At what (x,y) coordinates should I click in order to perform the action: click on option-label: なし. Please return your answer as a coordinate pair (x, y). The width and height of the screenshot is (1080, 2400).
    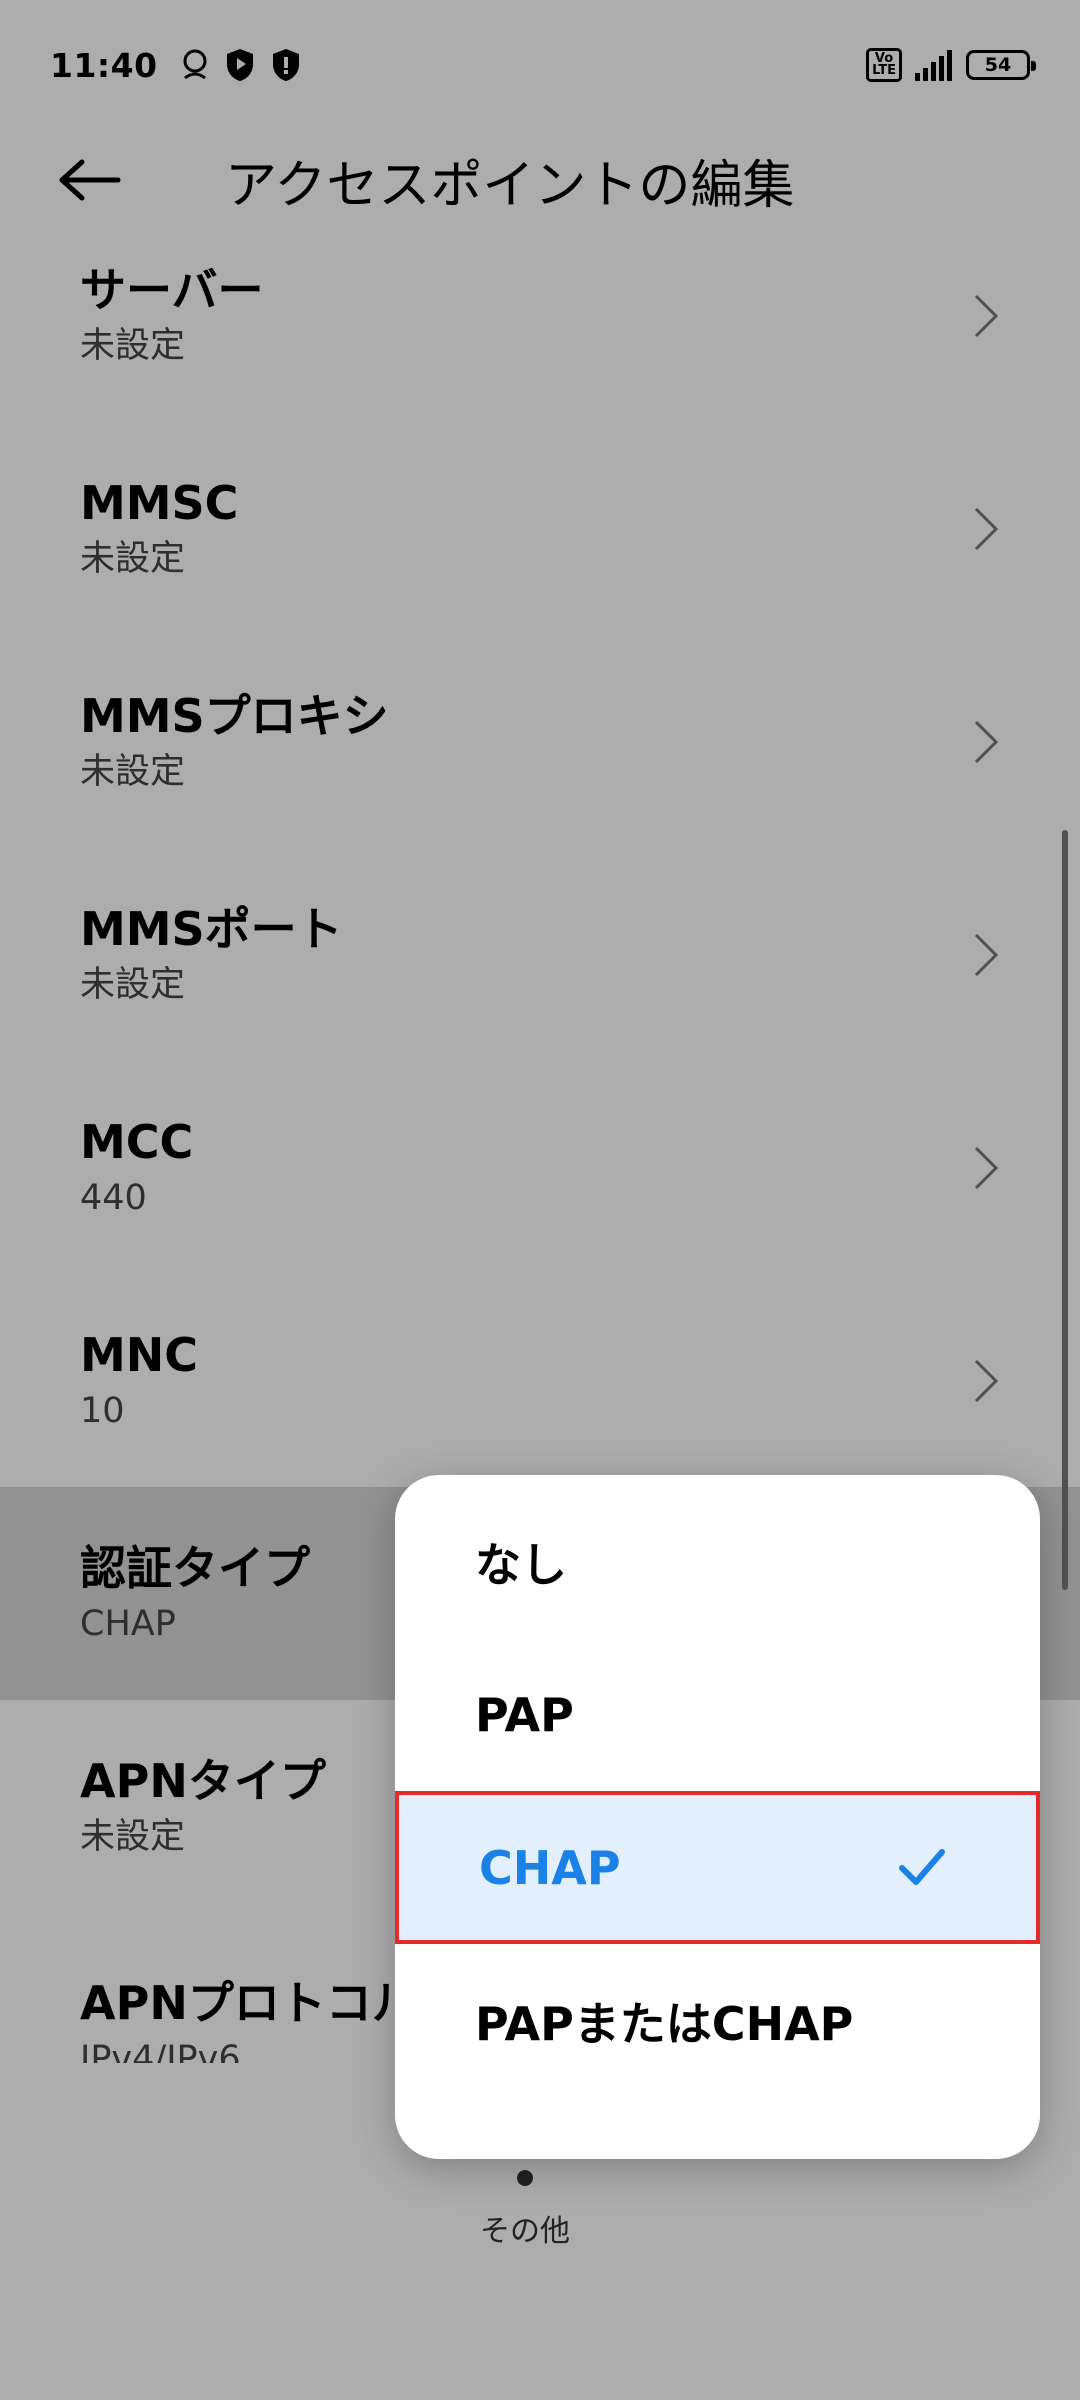
    Looking at the image, I should click on (521, 1564).